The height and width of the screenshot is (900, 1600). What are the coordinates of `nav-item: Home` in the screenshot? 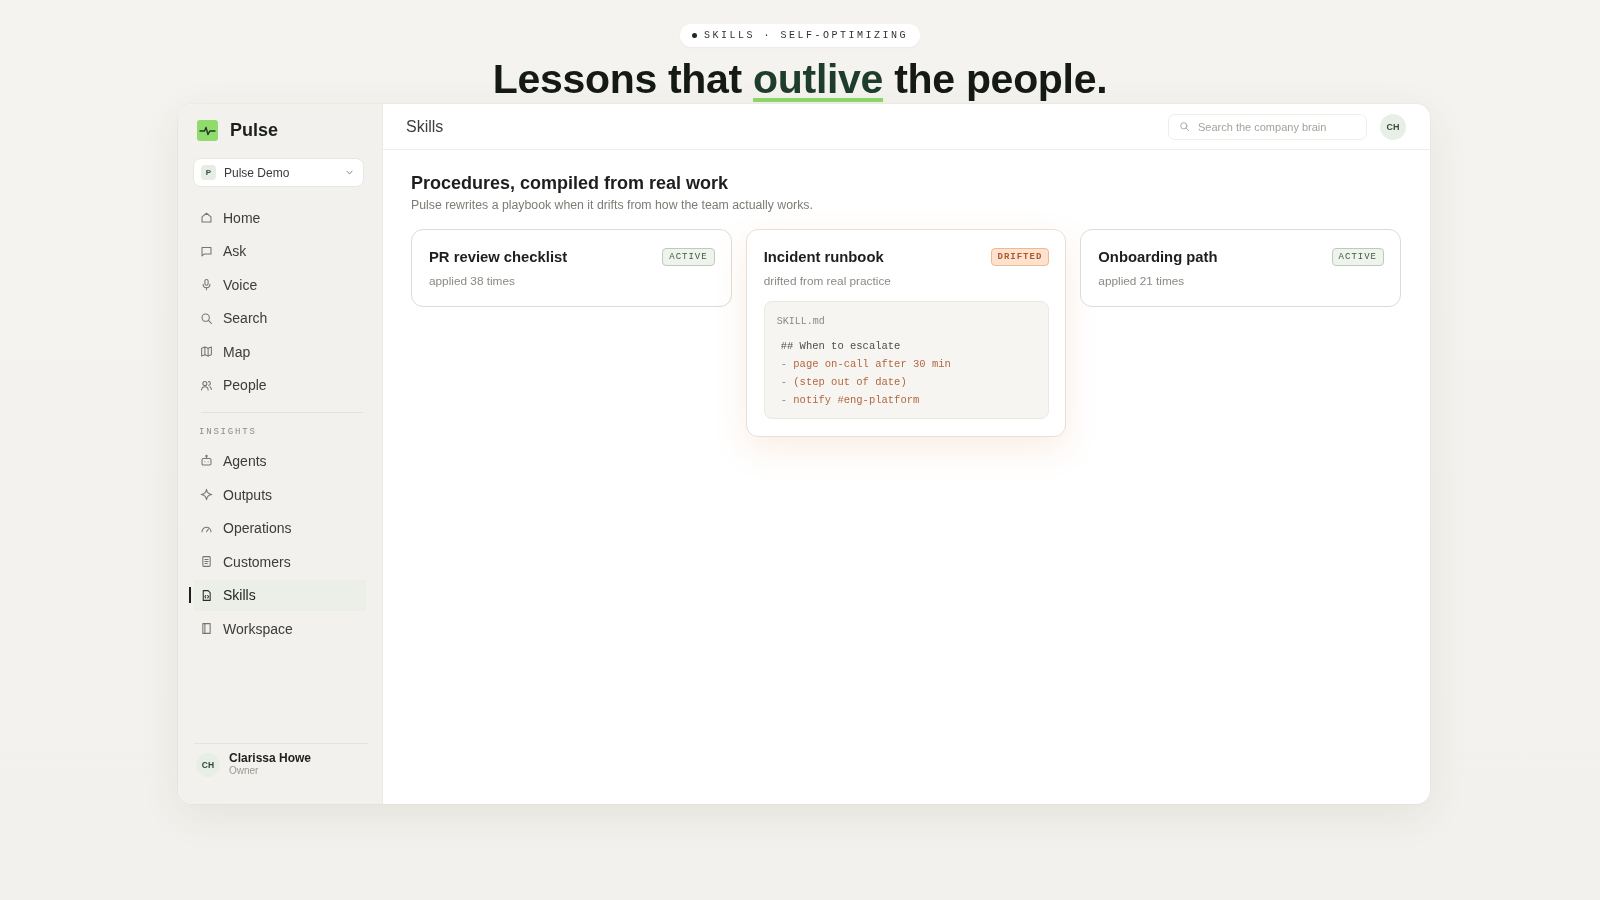 It's located at (277, 217).